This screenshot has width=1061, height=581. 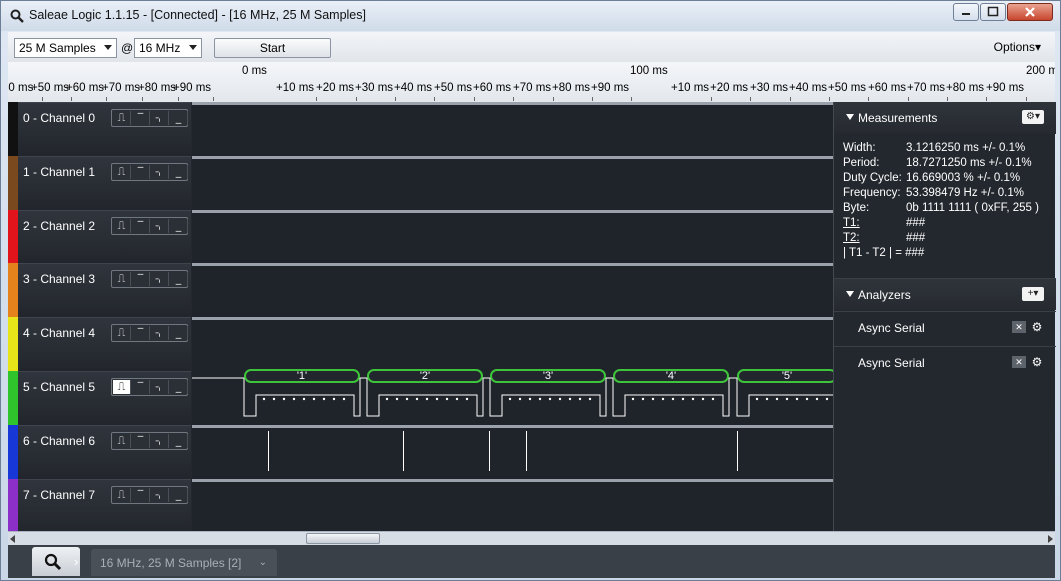 What do you see at coordinates (59, 226) in the screenshot?
I see `channel-name: 2 - Channel 2` at bounding box center [59, 226].